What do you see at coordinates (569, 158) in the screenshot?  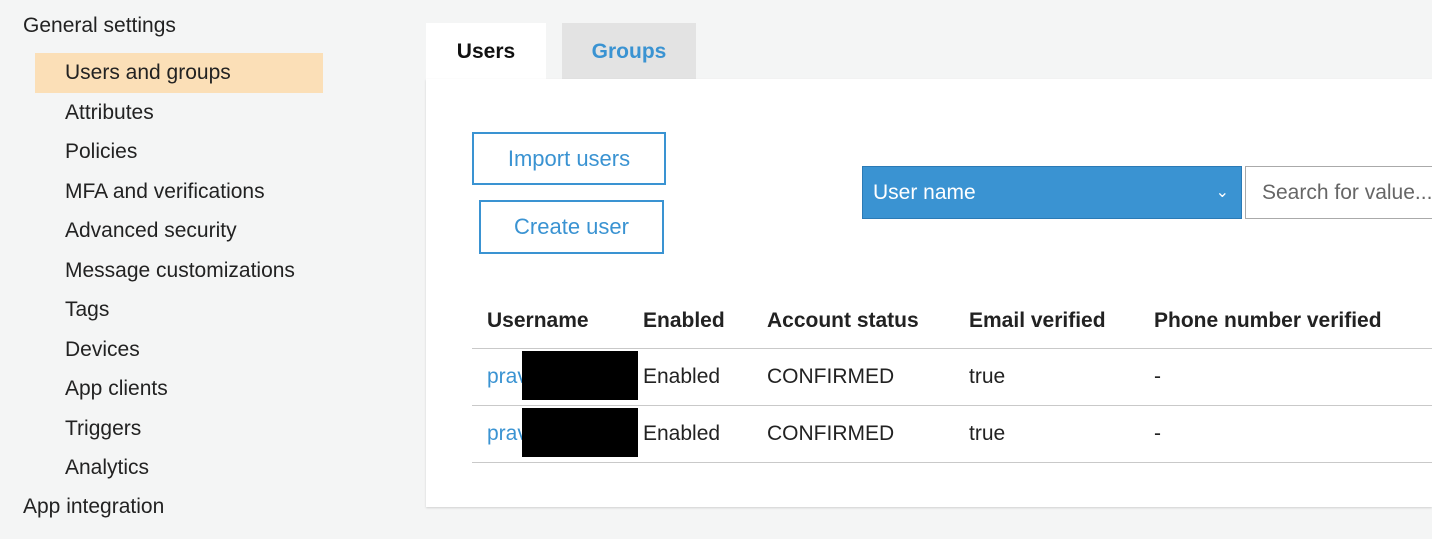 I see `import-users-button: Import users` at bounding box center [569, 158].